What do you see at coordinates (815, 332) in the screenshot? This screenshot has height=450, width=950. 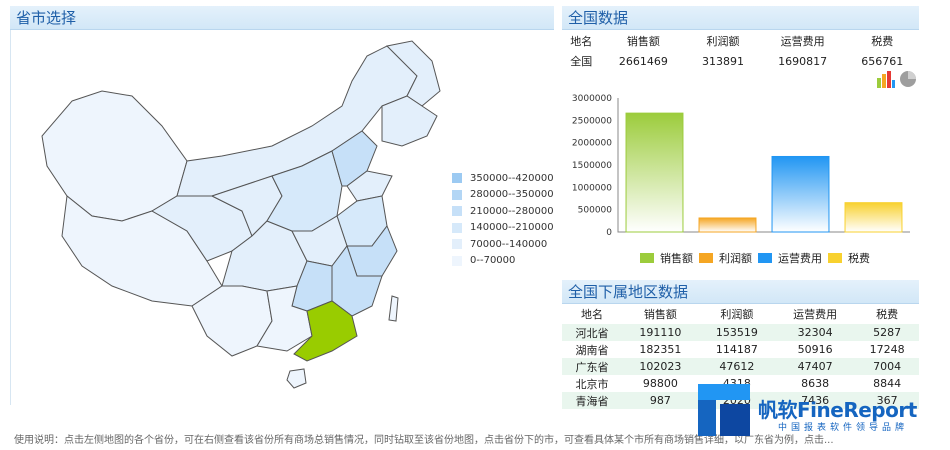 I see `cell: 32304` at bounding box center [815, 332].